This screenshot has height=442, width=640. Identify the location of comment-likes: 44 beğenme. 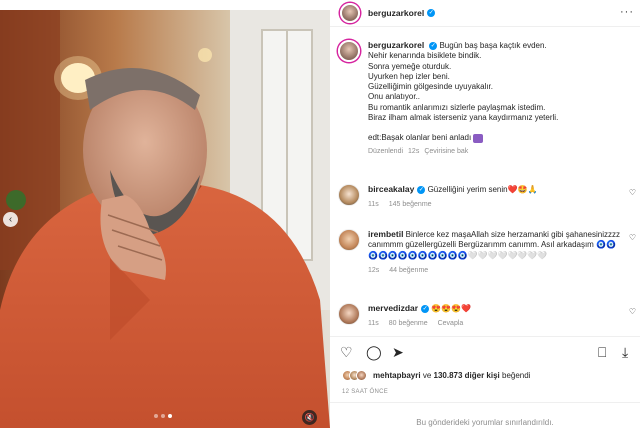
(408, 270).